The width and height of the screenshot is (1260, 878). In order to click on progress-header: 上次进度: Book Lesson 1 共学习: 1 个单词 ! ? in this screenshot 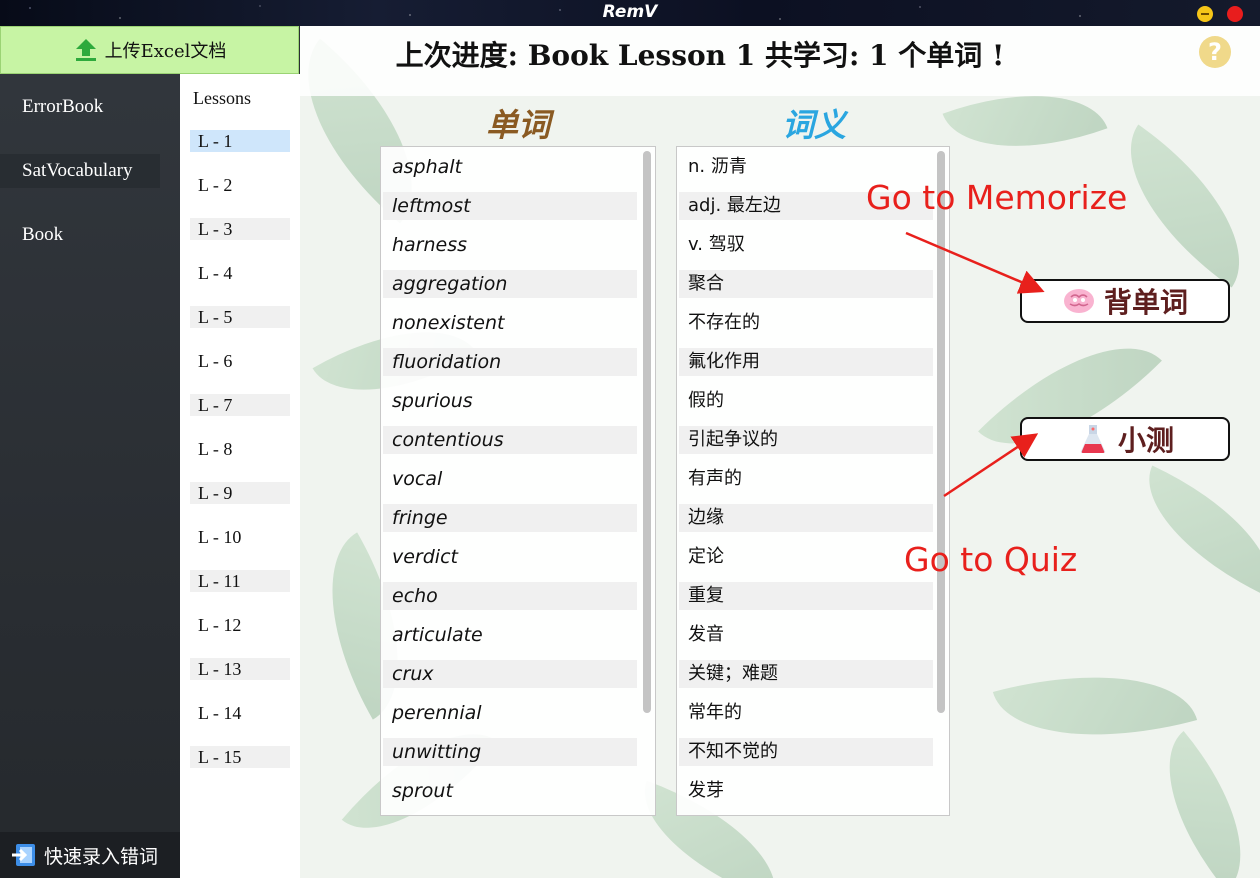, I will do `click(780, 61)`.